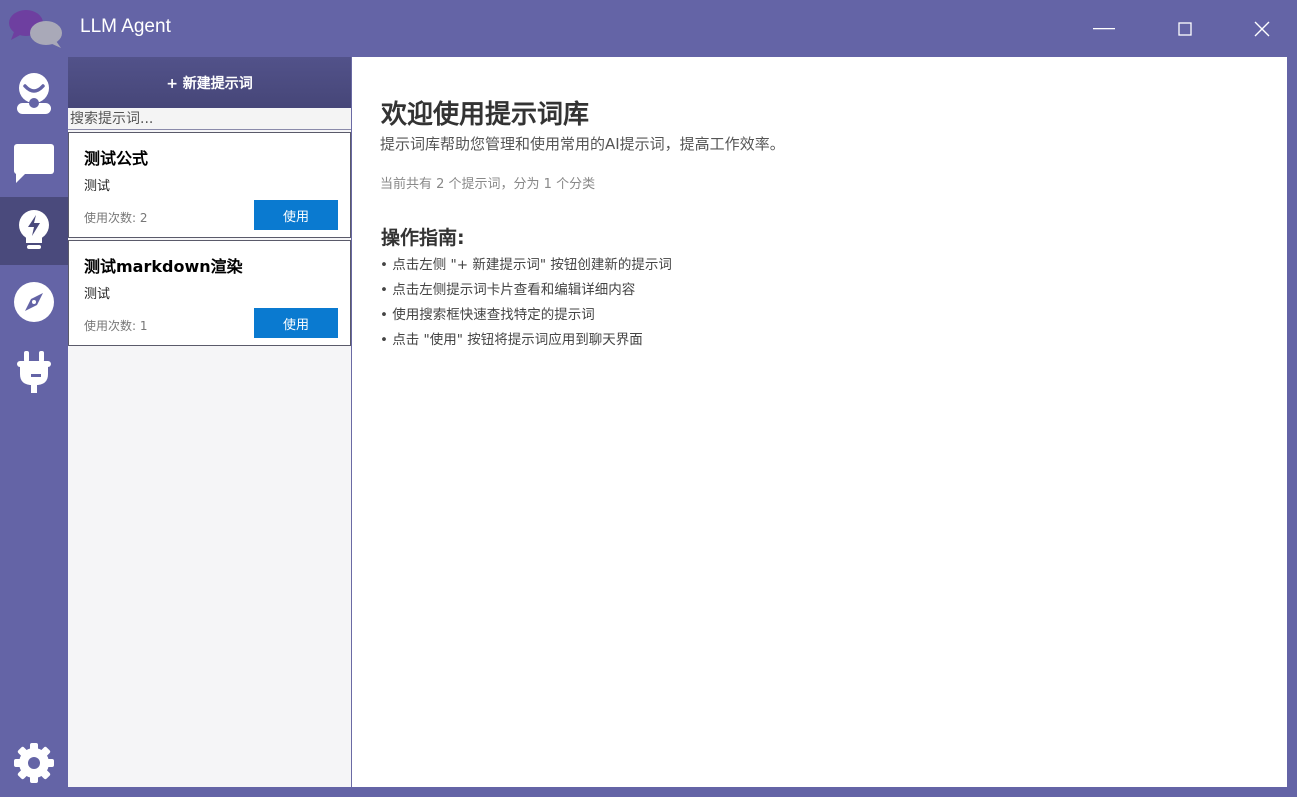 This screenshot has height=797, width=1297. What do you see at coordinates (582, 144) in the screenshot?
I see `page-subtitle: 提示词库帮助您管理和使用常用的AI提示词，提高工作效率。` at bounding box center [582, 144].